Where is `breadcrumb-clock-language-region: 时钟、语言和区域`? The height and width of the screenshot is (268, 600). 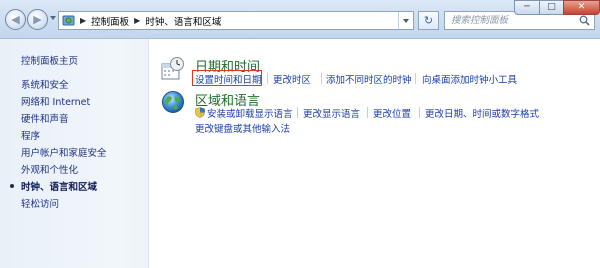
breadcrumb-clock-language-region: 时钟、语言和区域 is located at coordinates (183, 21).